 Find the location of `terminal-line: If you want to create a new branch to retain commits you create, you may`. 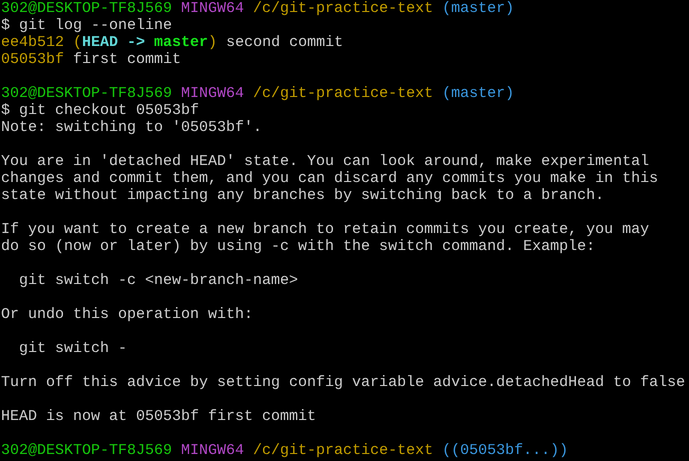

terminal-line: If you want to create a new branch to retain commits you create, you may is located at coordinates (325, 229).